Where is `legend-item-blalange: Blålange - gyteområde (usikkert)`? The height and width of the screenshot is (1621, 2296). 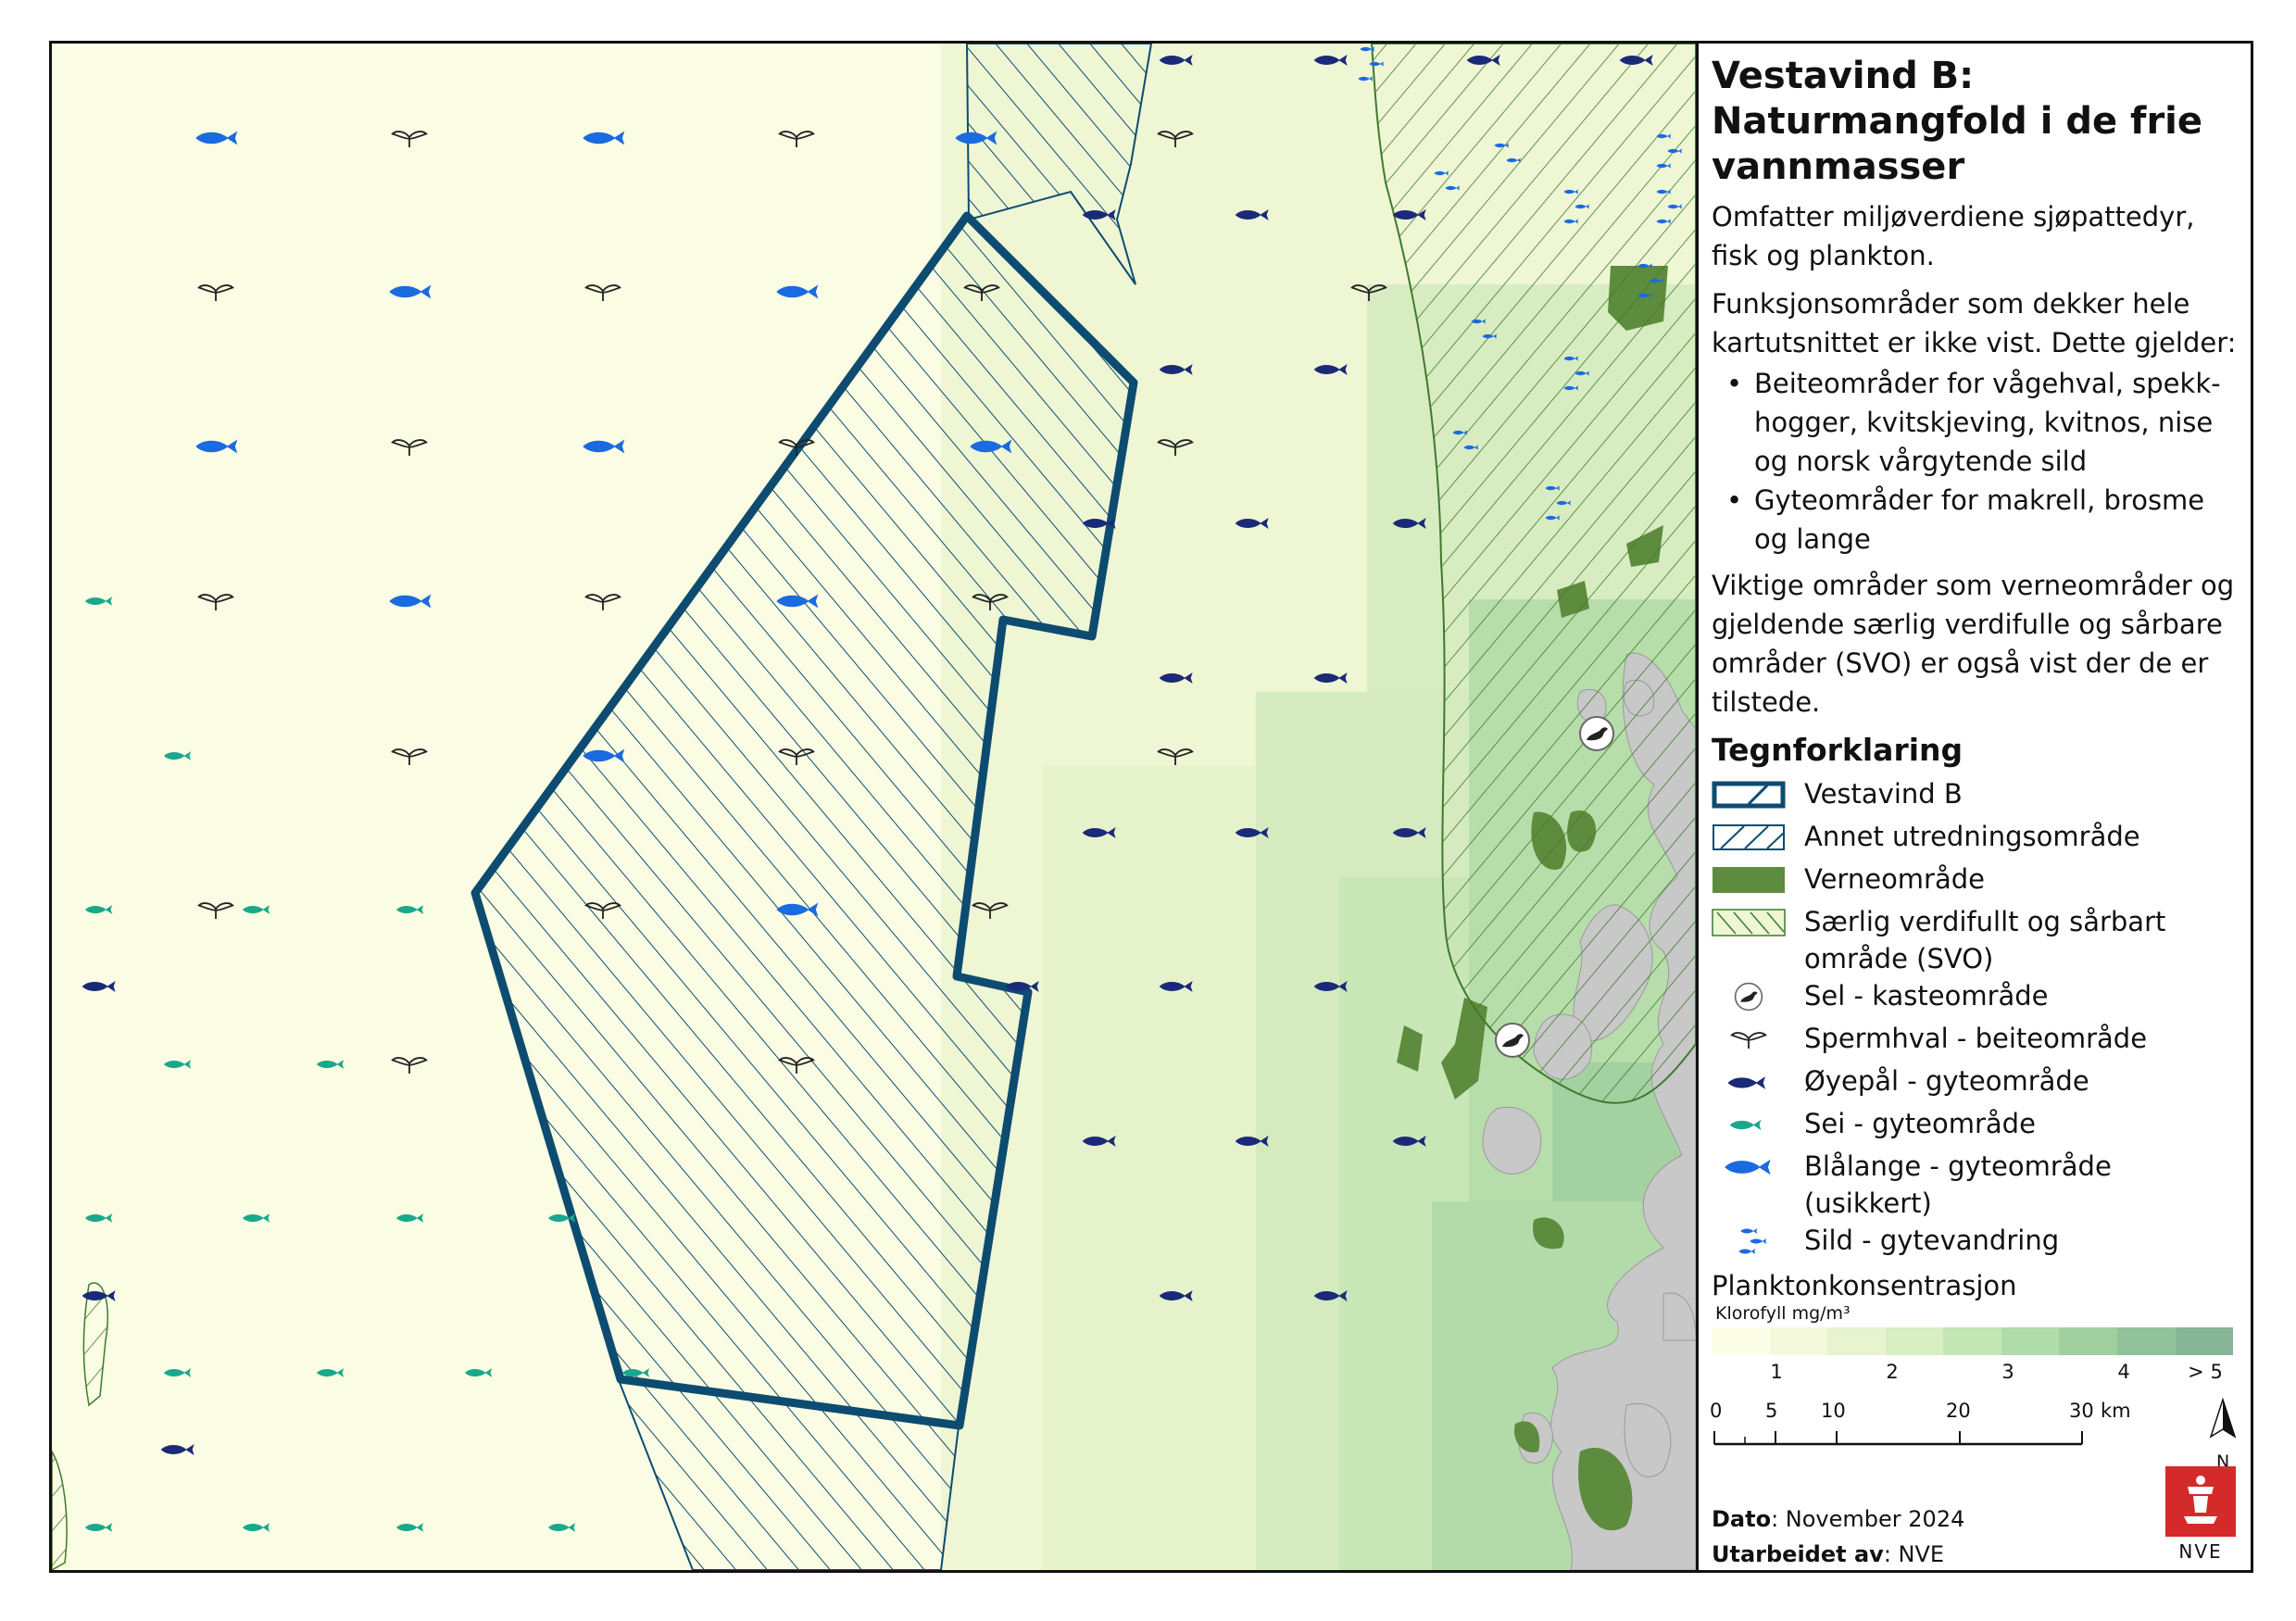
legend-item-blalange: Blålange - gyteområde (usikkert) is located at coordinates (1978, 1185).